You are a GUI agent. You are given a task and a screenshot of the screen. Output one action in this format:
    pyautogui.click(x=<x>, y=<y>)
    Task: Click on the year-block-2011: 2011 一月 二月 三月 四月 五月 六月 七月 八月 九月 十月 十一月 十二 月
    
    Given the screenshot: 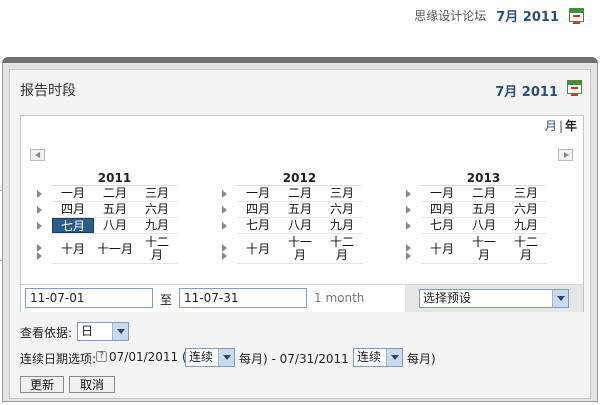 What is the action you would take?
    pyautogui.click(x=107, y=217)
    